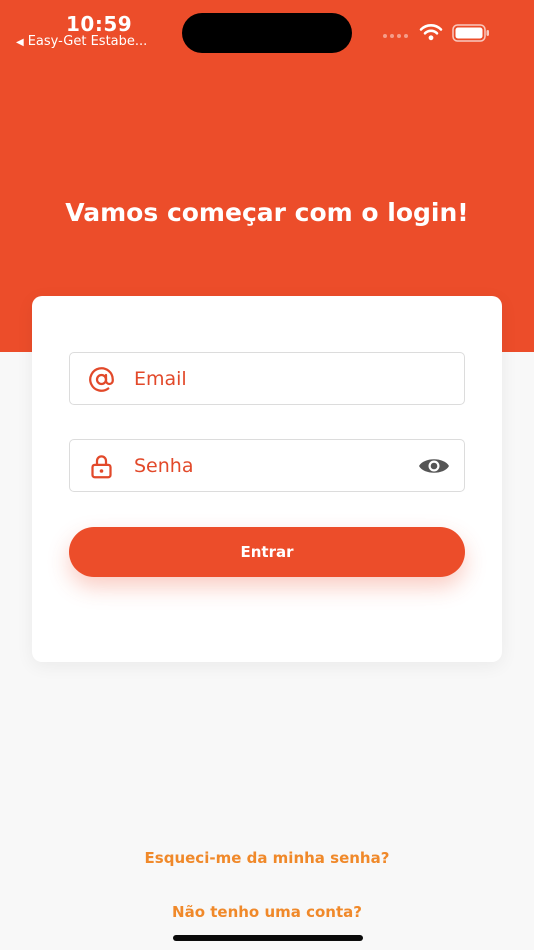  Describe the element at coordinates (101, 379) in the screenshot. I see `at-sign-icon` at that location.